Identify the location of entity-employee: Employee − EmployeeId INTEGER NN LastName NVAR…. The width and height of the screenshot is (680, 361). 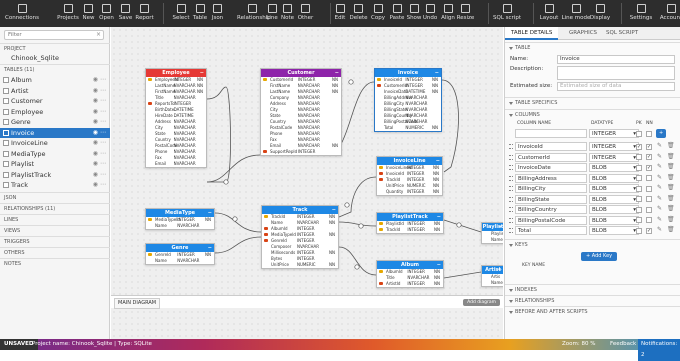
(176, 118).